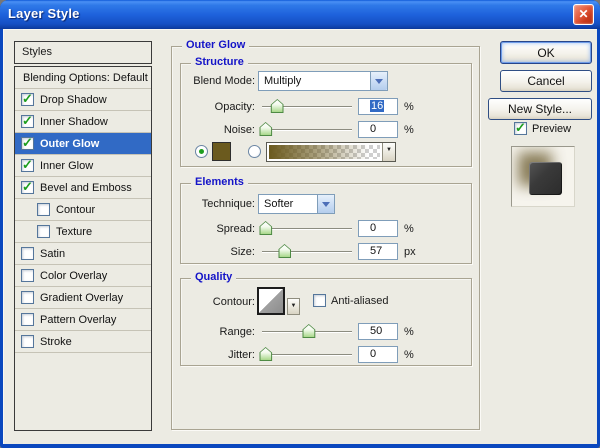 The image size is (600, 448). I want to click on blend-mode-label: Blend Mode:, so click(224, 81).